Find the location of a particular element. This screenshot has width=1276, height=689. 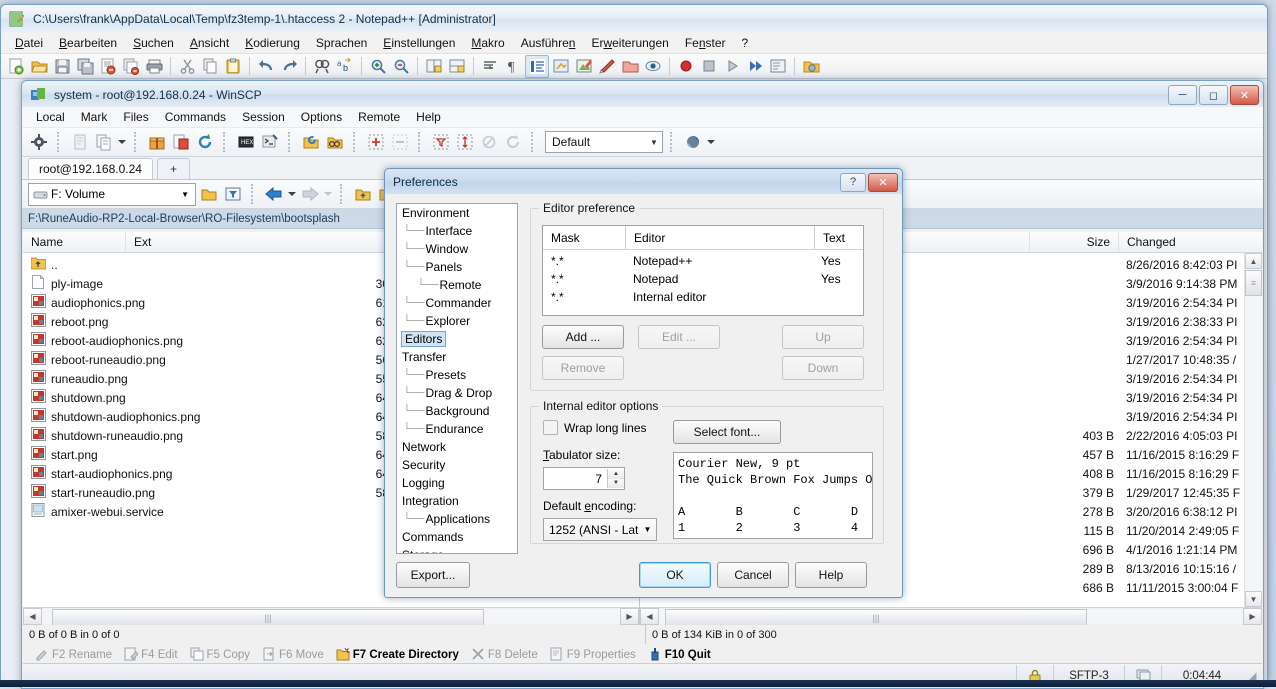

menu-bearbeiten: Bearbeiten is located at coordinates (88, 43).